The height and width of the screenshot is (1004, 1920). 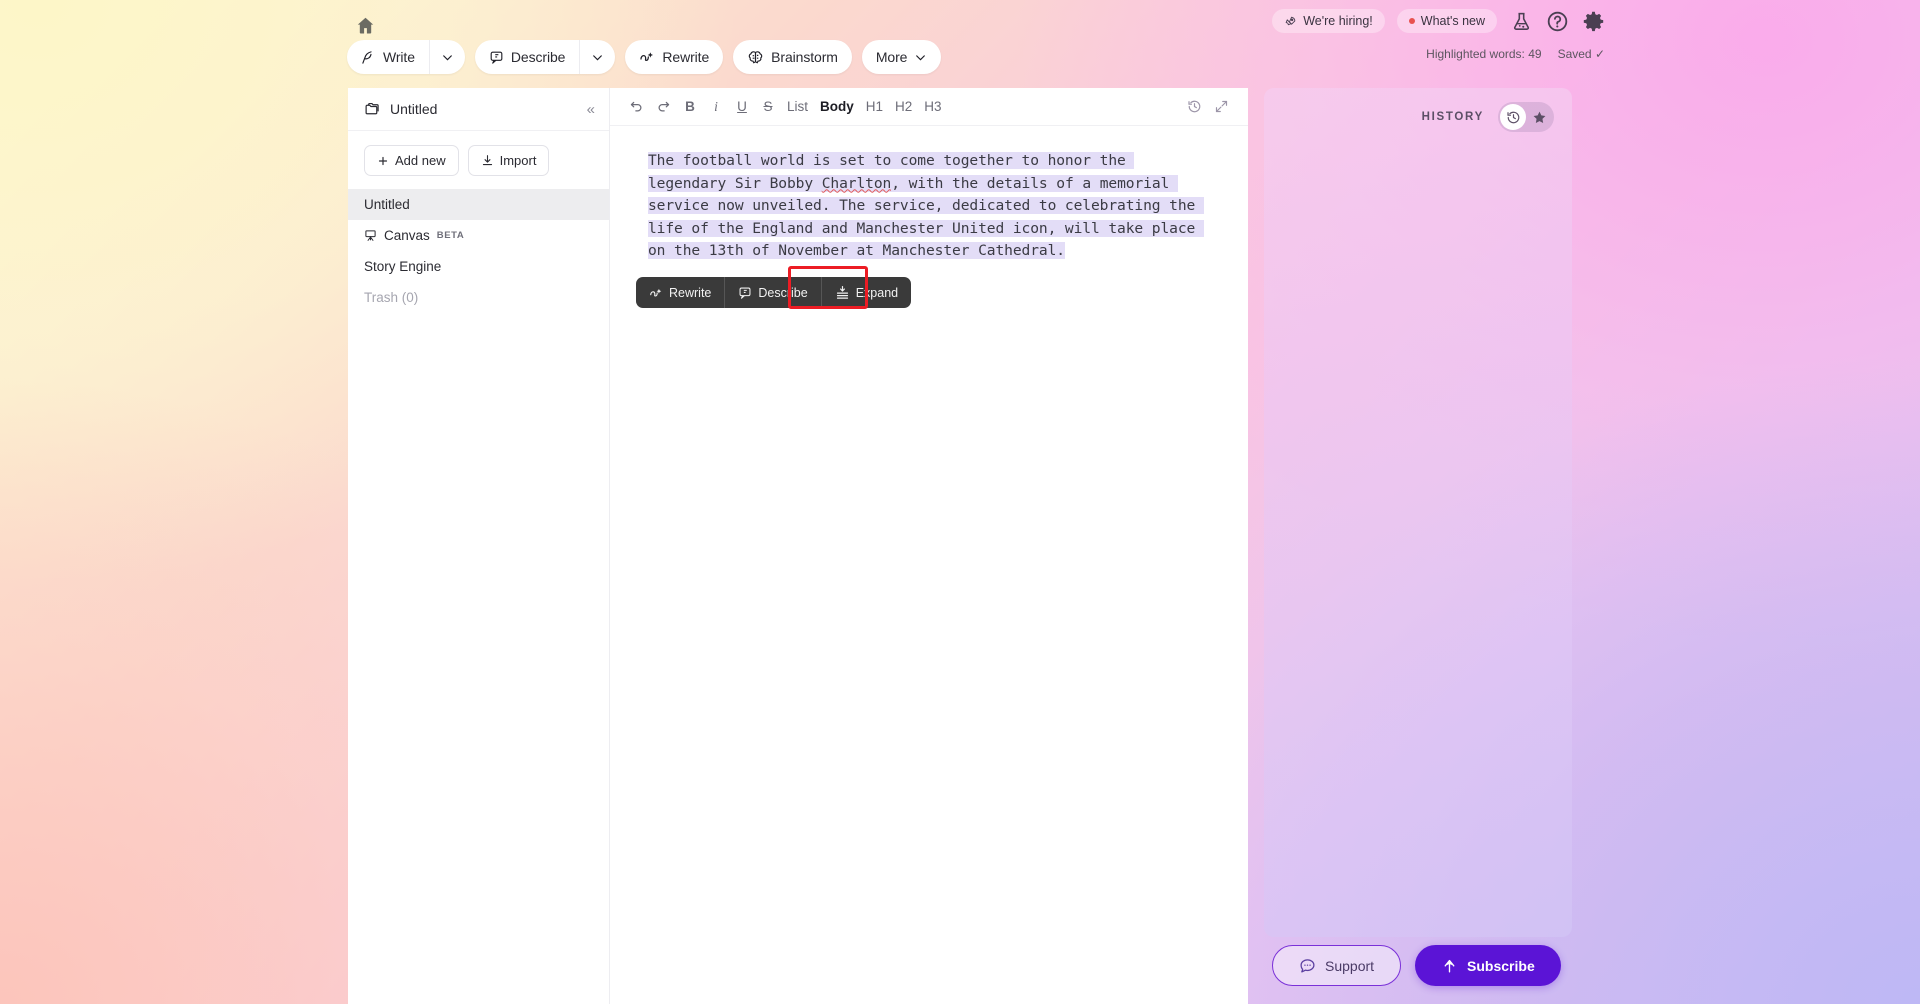 I want to click on tool-describe-main: Describe, so click(x=527, y=57).